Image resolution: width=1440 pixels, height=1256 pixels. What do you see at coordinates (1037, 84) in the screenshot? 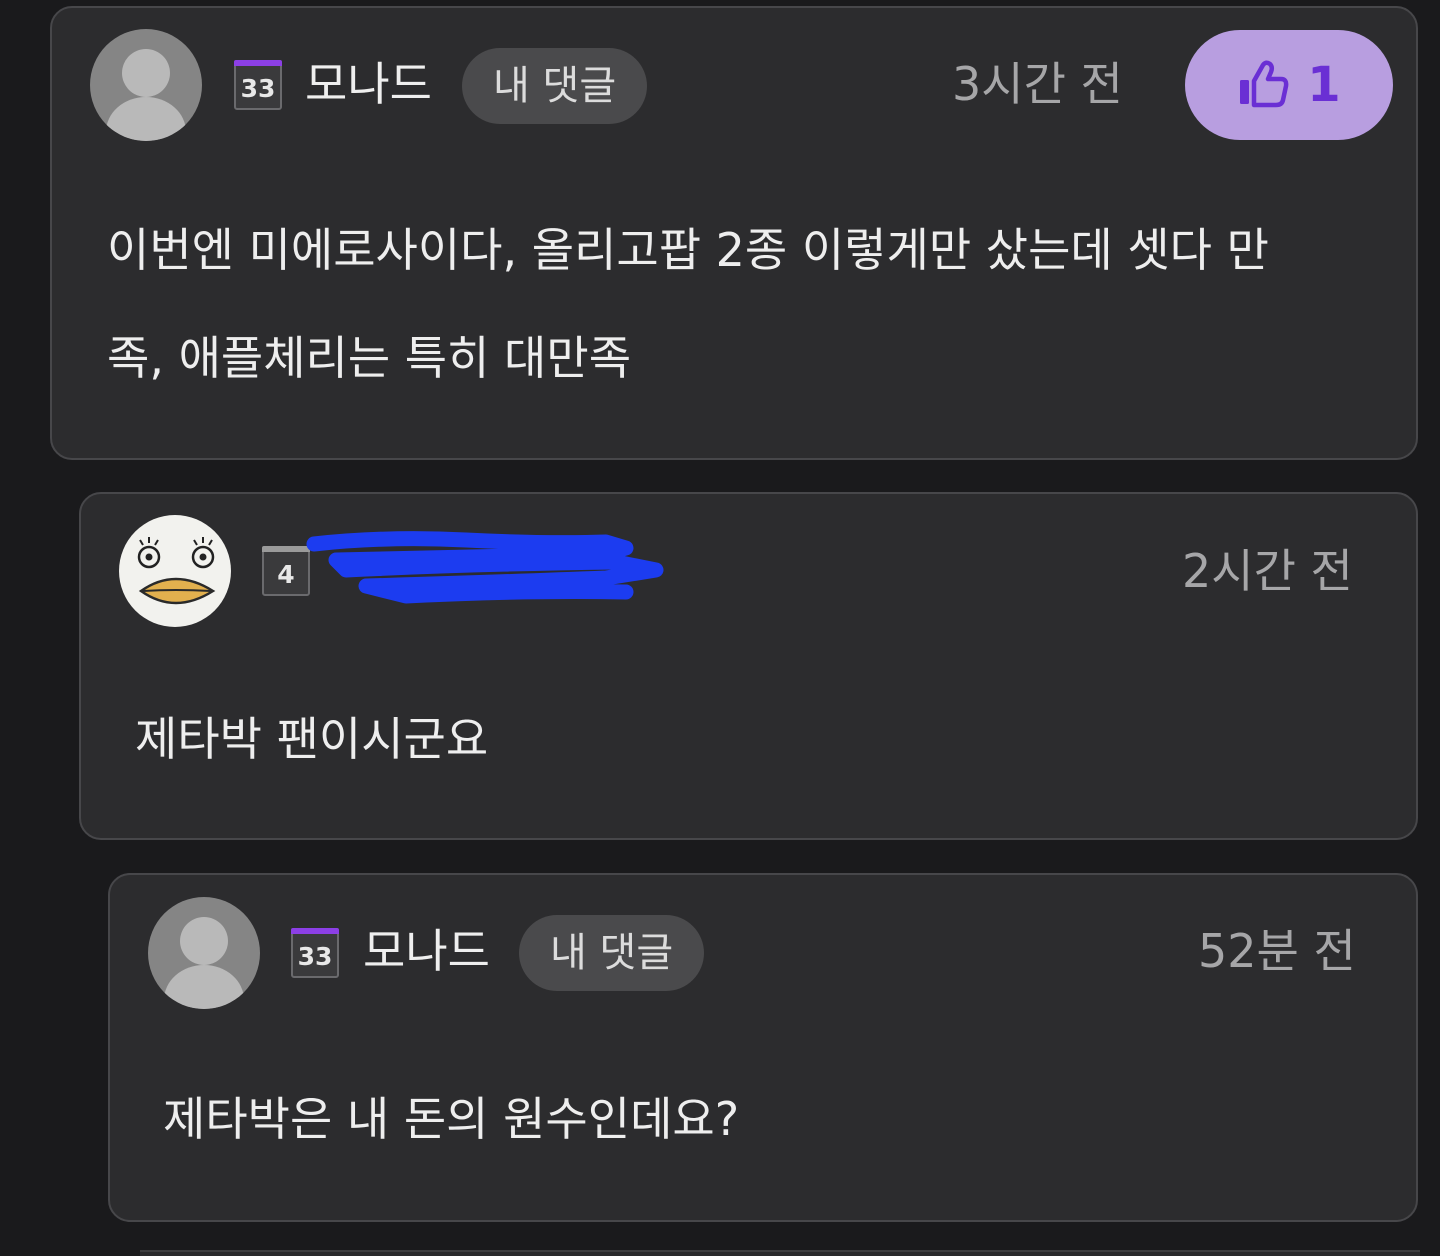
I see `comment-time: 3시간 전` at bounding box center [1037, 84].